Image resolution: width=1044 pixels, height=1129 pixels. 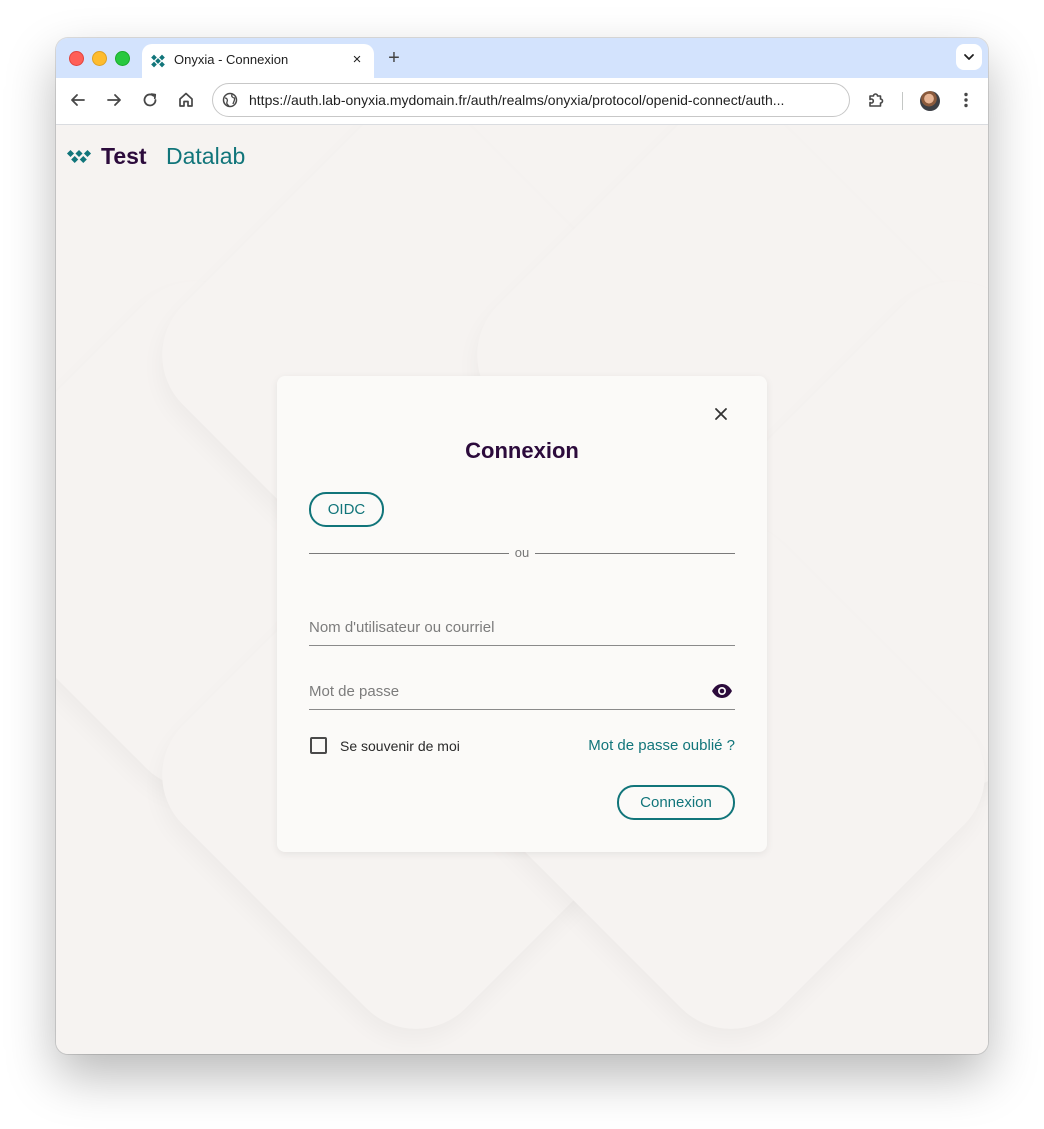 I want to click on minimize-window-button, so click(x=99, y=58).